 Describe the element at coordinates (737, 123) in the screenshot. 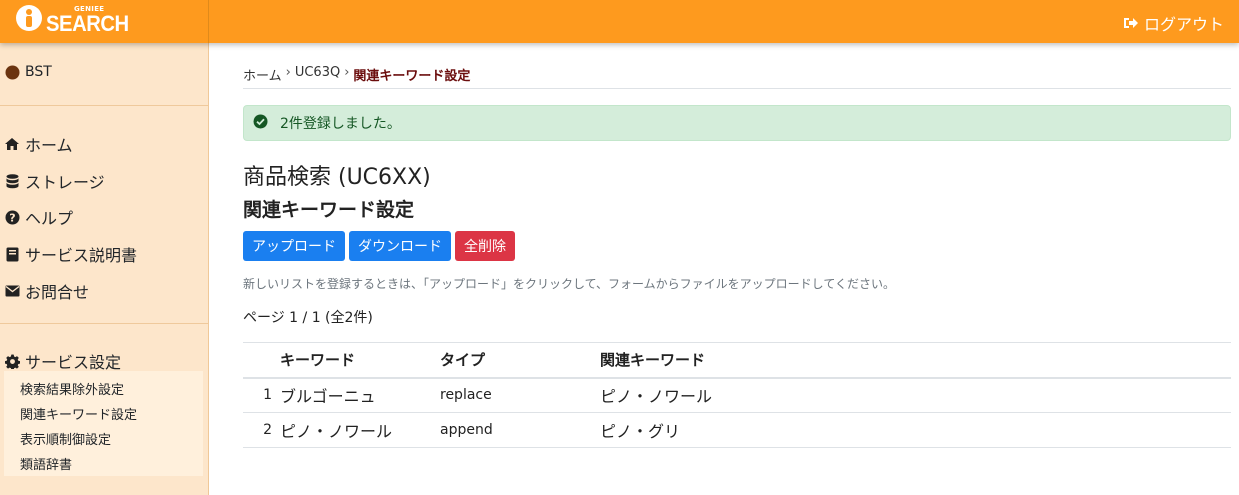

I see `success-alert: 2件登録しました。` at that location.